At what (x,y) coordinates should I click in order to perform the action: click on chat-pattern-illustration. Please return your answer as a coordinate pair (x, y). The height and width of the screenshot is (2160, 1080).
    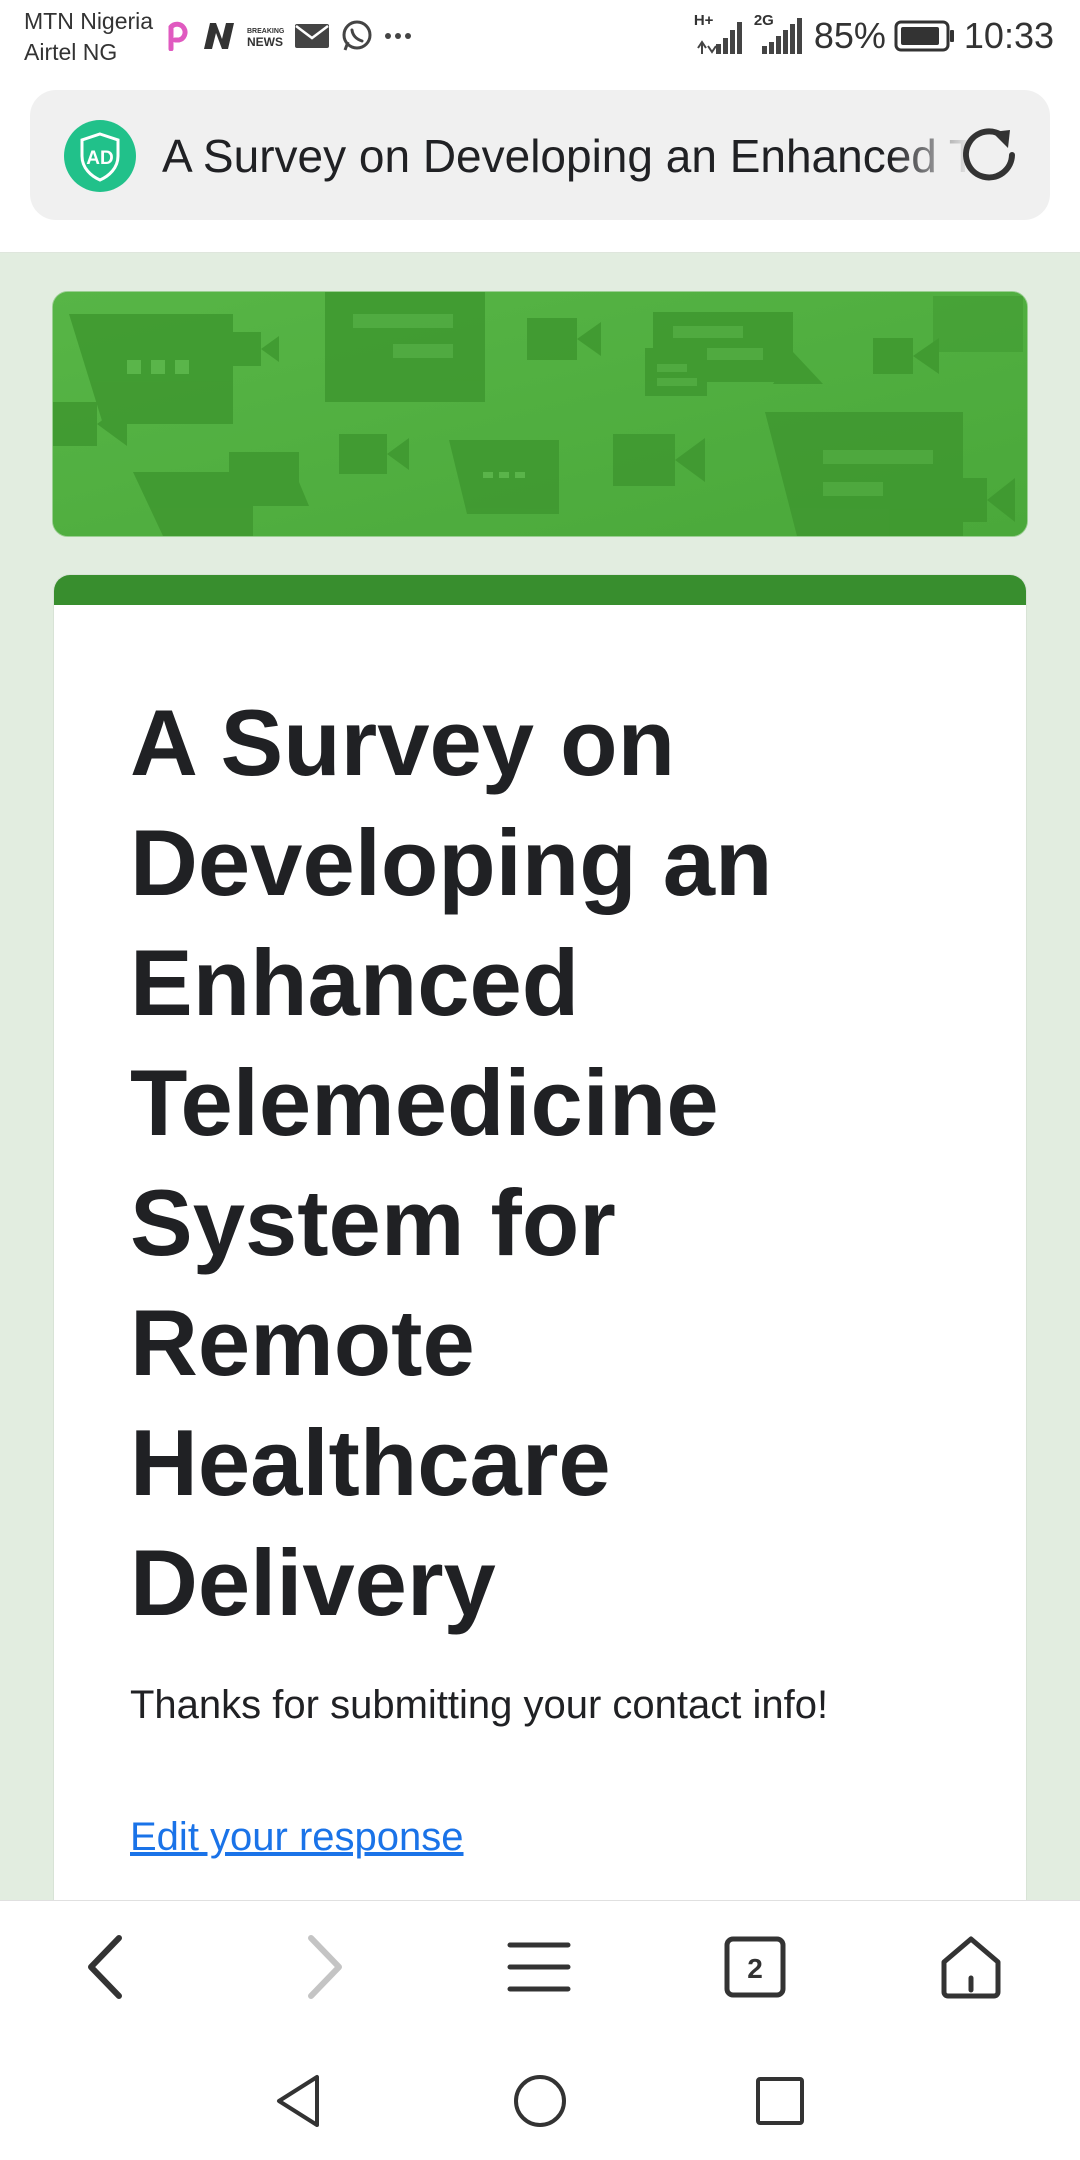
    Looking at the image, I should click on (540, 414).